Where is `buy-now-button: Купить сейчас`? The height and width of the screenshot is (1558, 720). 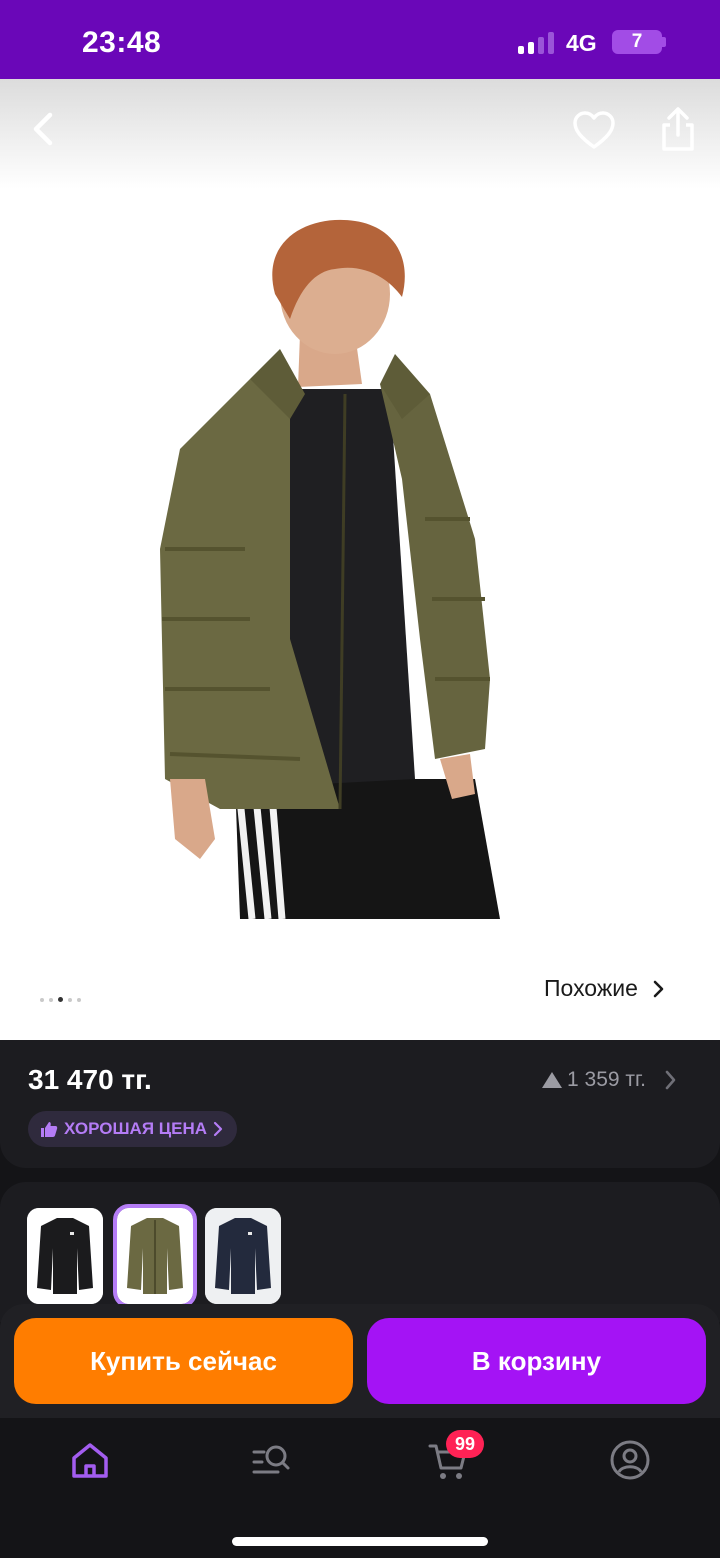
buy-now-button: Купить сейчас is located at coordinates (183, 1361).